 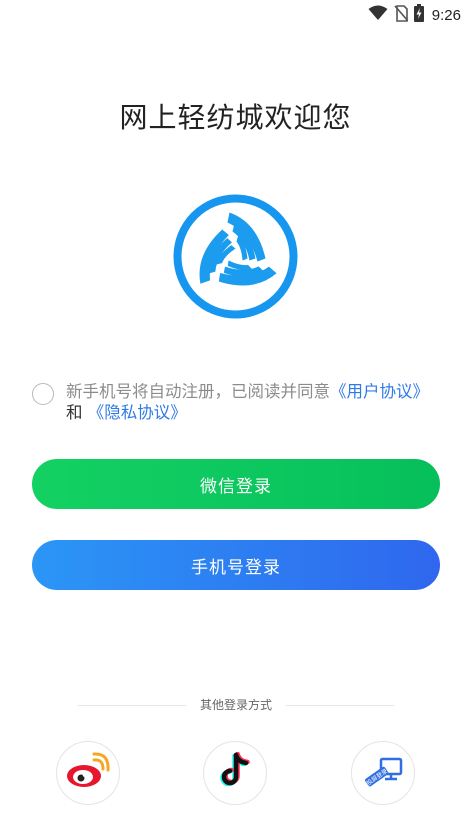 I want to click on douyin-icon, so click(x=235, y=772).